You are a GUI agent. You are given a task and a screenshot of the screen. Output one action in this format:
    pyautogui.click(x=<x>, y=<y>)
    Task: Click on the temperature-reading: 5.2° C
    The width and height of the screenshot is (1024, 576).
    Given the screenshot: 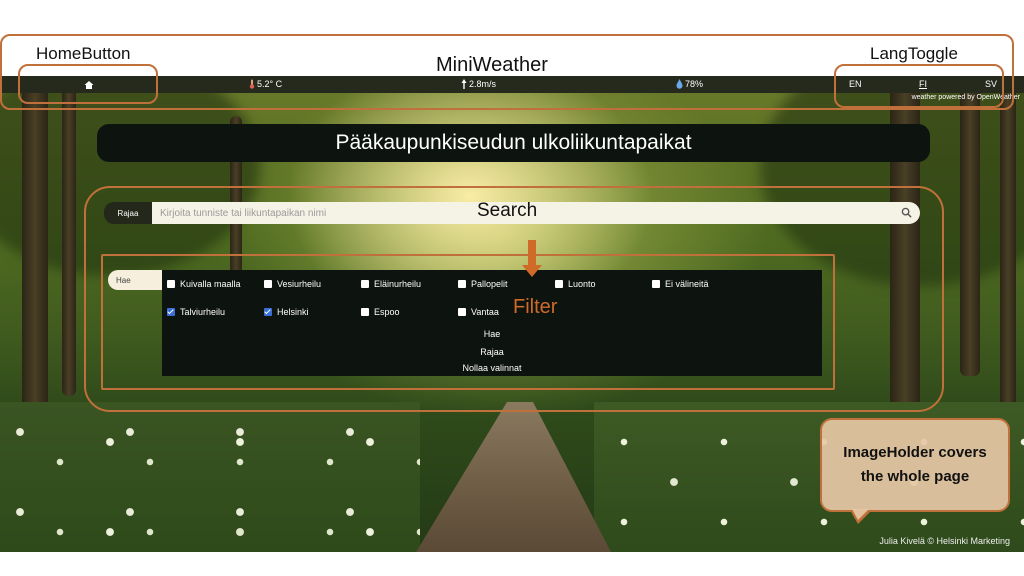 What is the action you would take?
    pyautogui.click(x=265, y=84)
    